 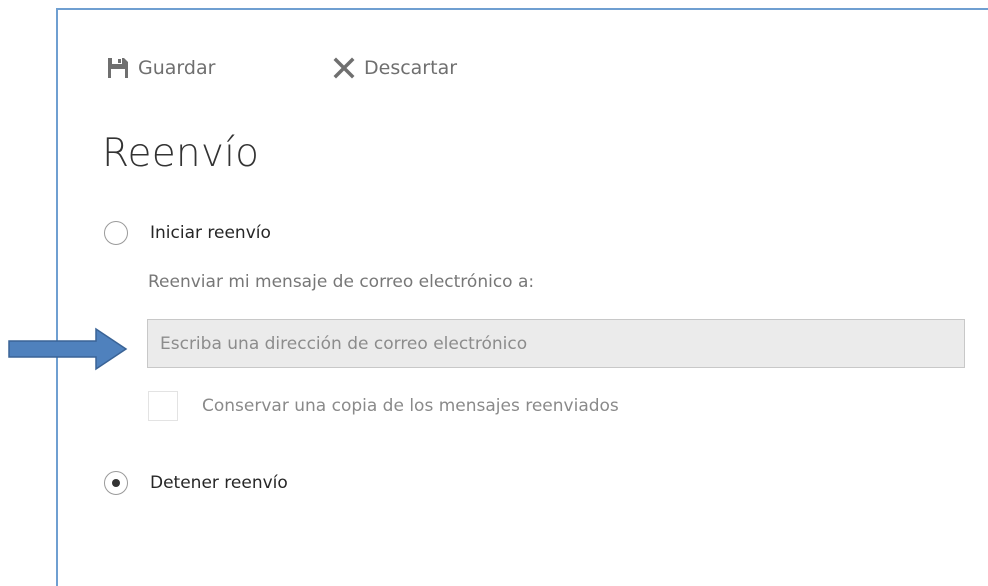 I want to click on stop-forwarding-label: Detener reenvío, so click(x=219, y=483).